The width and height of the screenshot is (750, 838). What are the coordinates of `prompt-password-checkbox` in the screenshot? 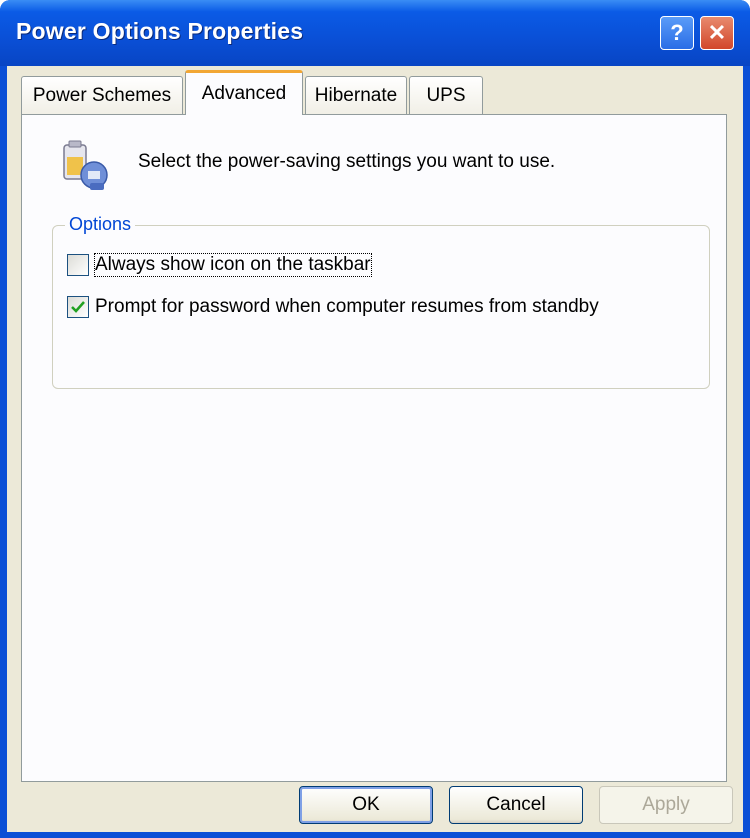 It's located at (78, 307).